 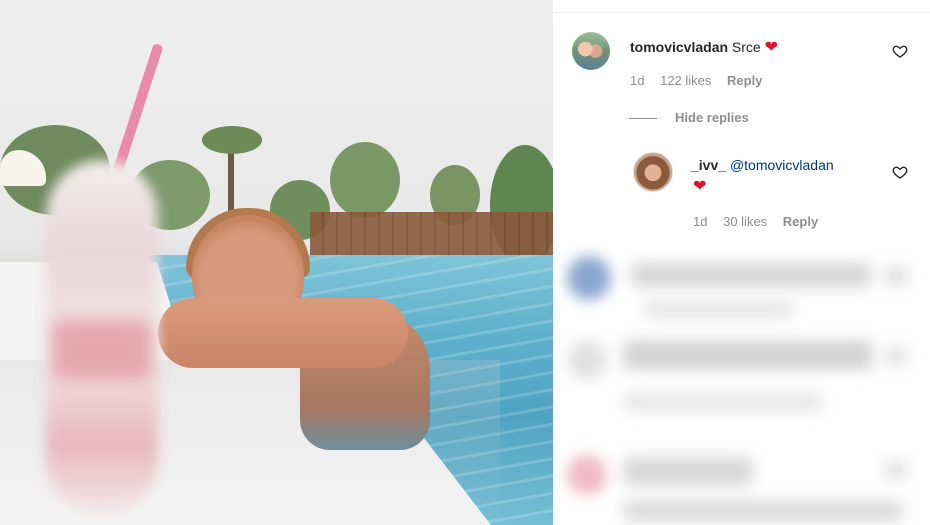 What do you see at coordinates (746, 47) in the screenshot?
I see `comment-text: Srce` at bounding box center [746, 47].